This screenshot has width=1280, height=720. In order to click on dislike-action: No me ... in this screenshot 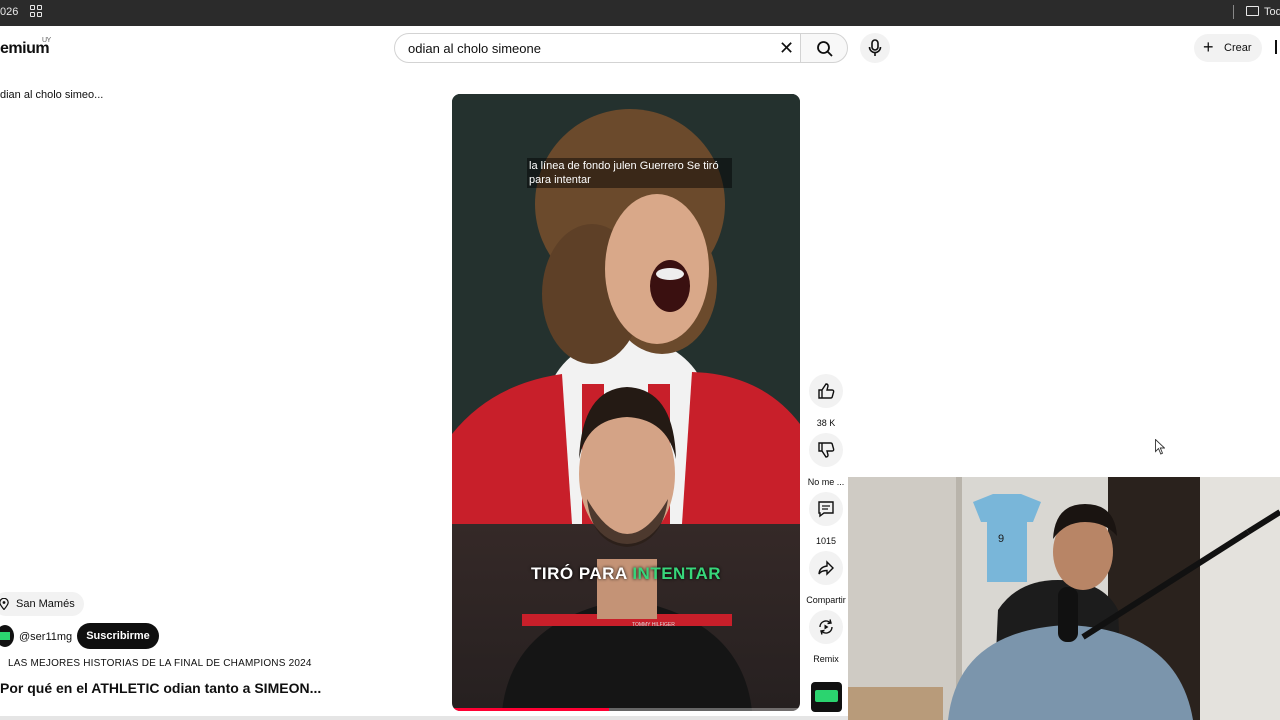, I will do `click(826, 460)`.